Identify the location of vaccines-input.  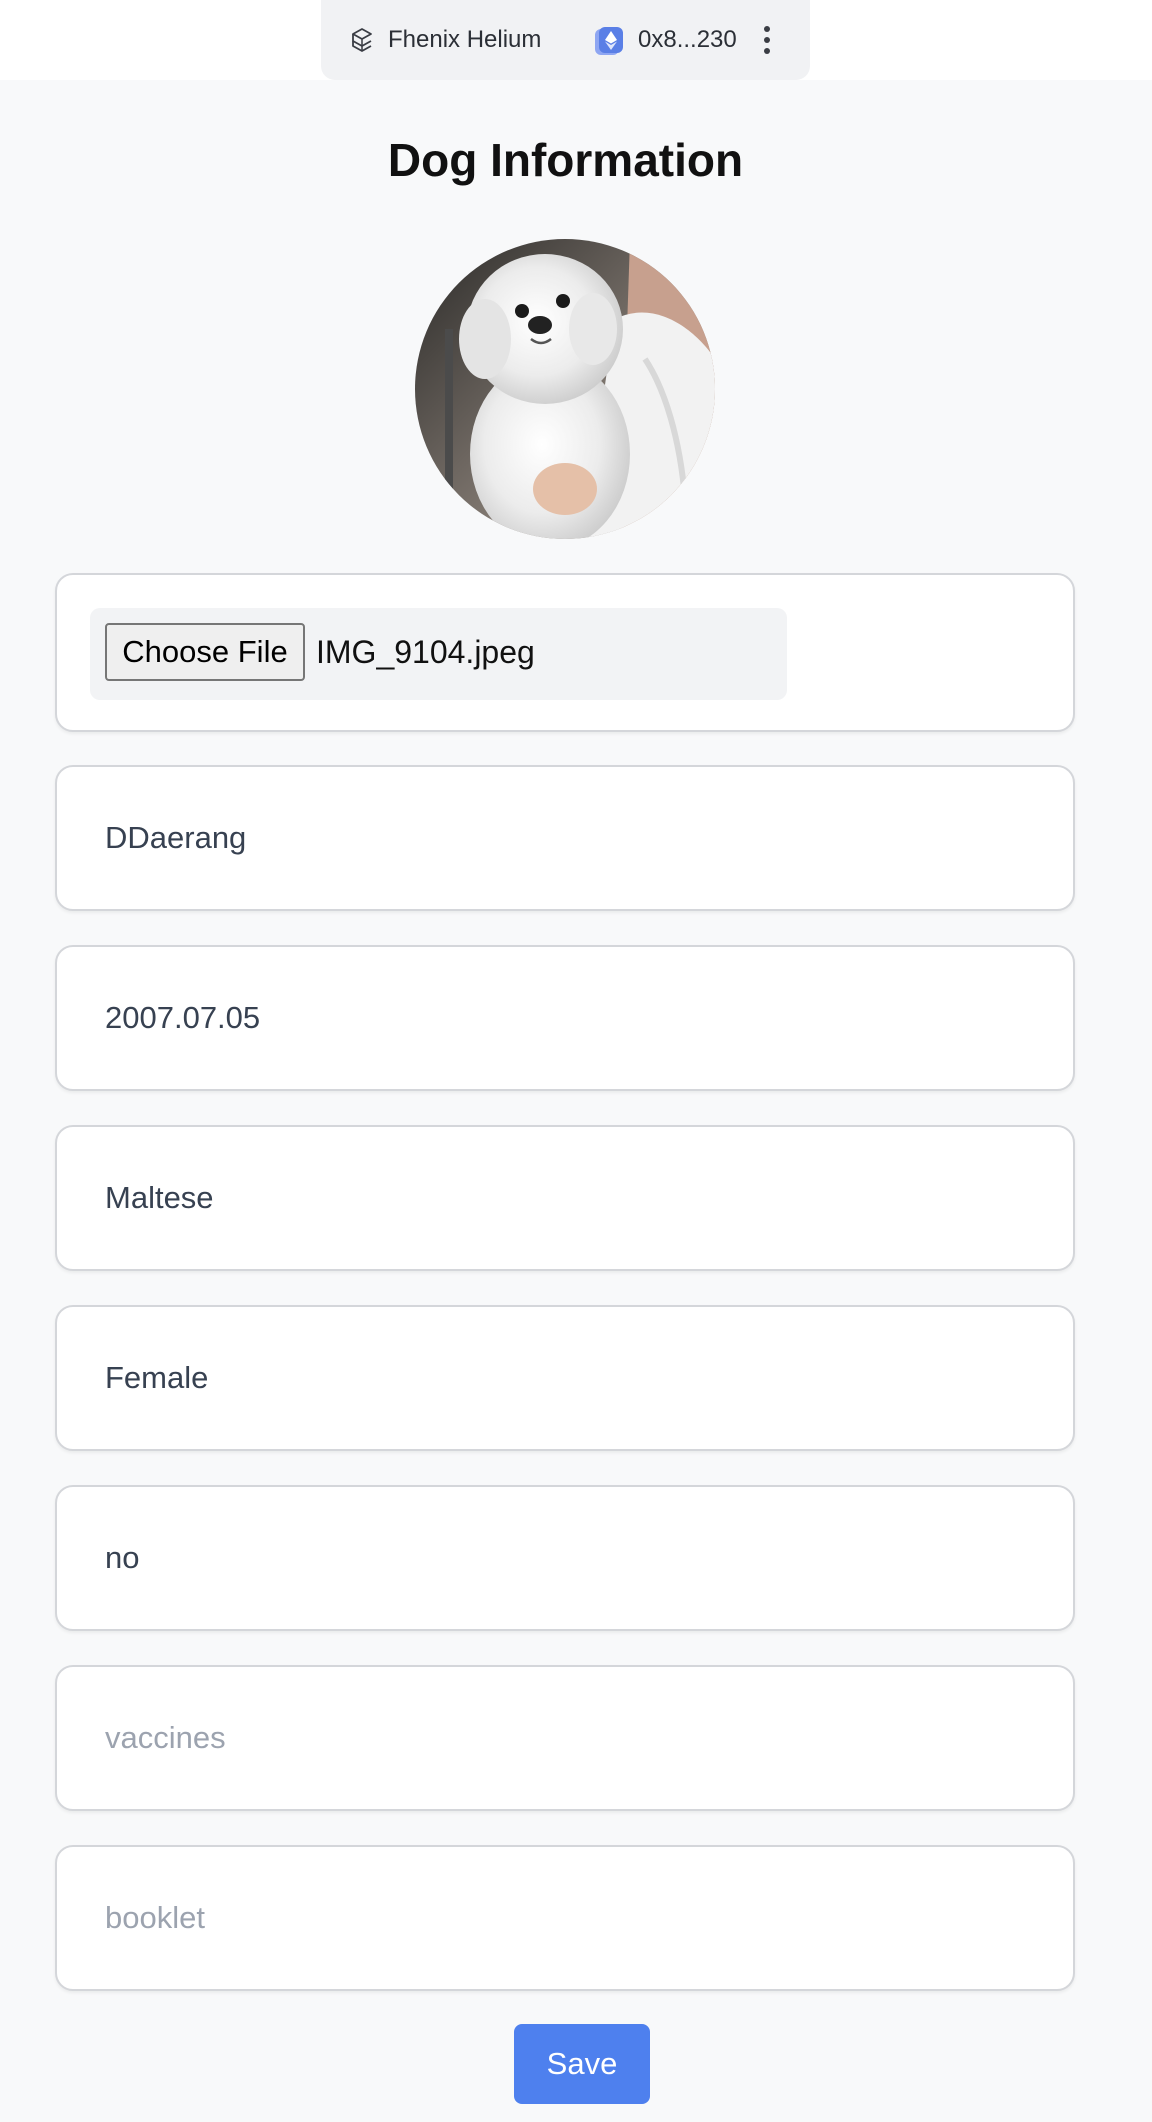
(565, 1738).